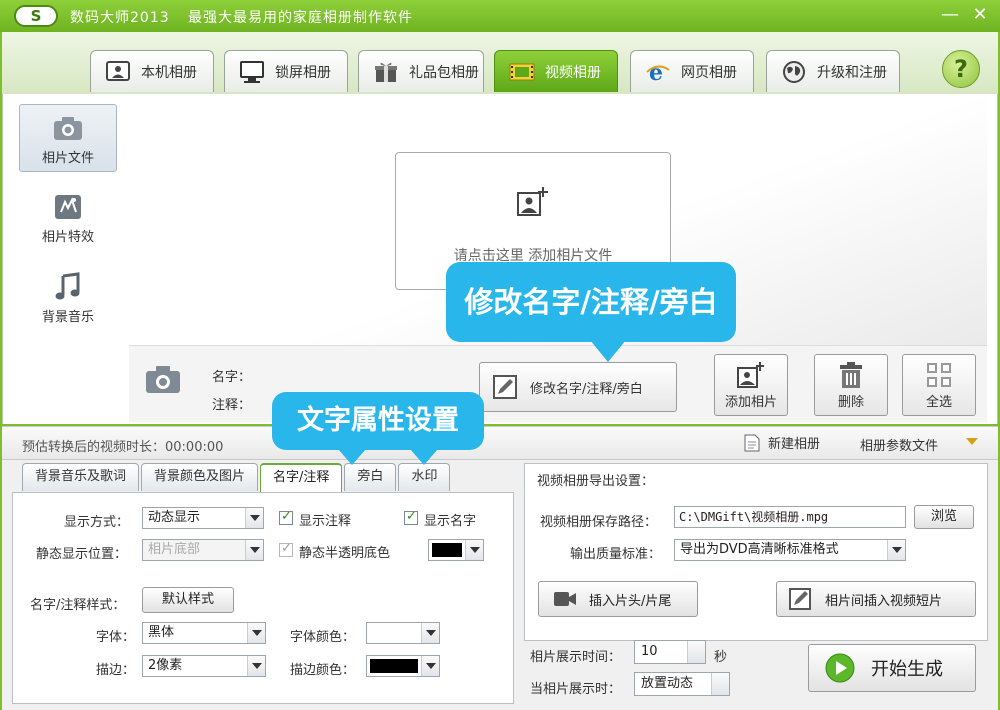 The width and height of the screenshot is (1000, 710). I want to click on select-all-icon, so click(939, 375).